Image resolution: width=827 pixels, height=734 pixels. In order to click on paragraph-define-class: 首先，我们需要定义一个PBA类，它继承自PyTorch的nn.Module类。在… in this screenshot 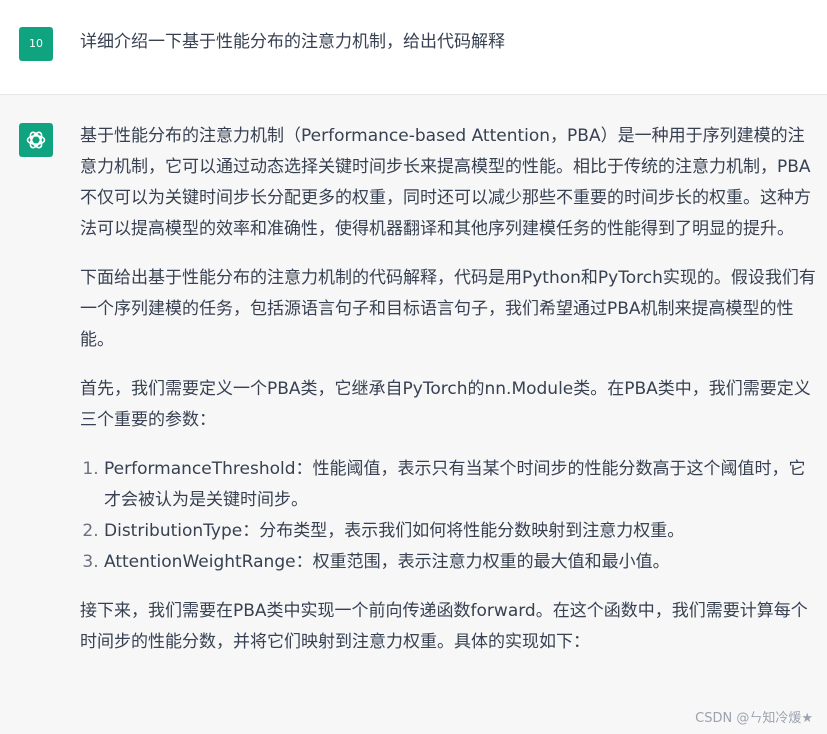, I will do `click(445, 404)`.